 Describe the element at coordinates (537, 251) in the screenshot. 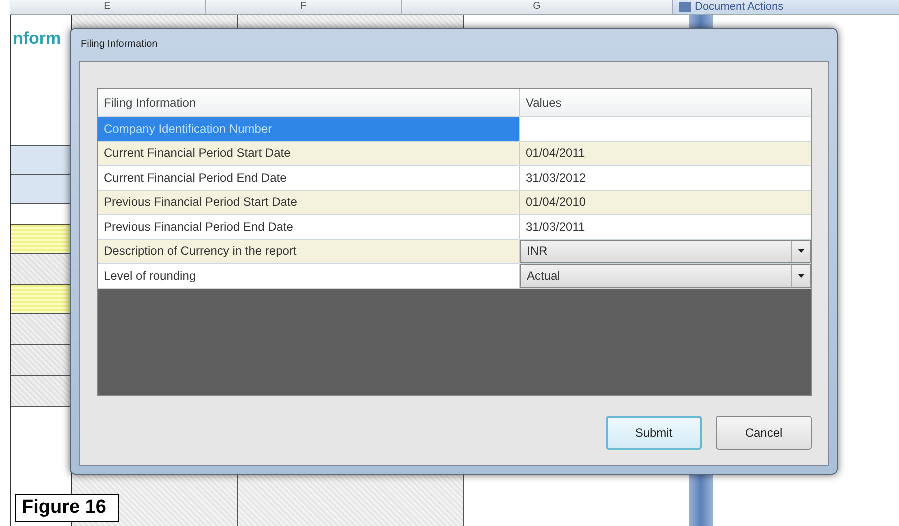

I see `dropdown-value: INR` at that location.